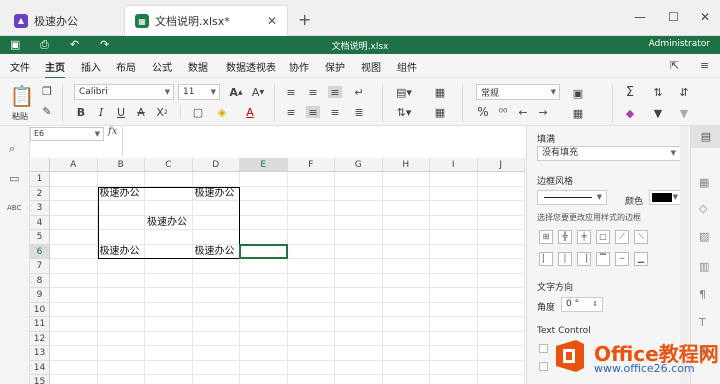 The image size is (720, 384). Describe the element at coordinates (440, 92) in the screenshot. I see `conditional-format-icon: ▦` at that location.